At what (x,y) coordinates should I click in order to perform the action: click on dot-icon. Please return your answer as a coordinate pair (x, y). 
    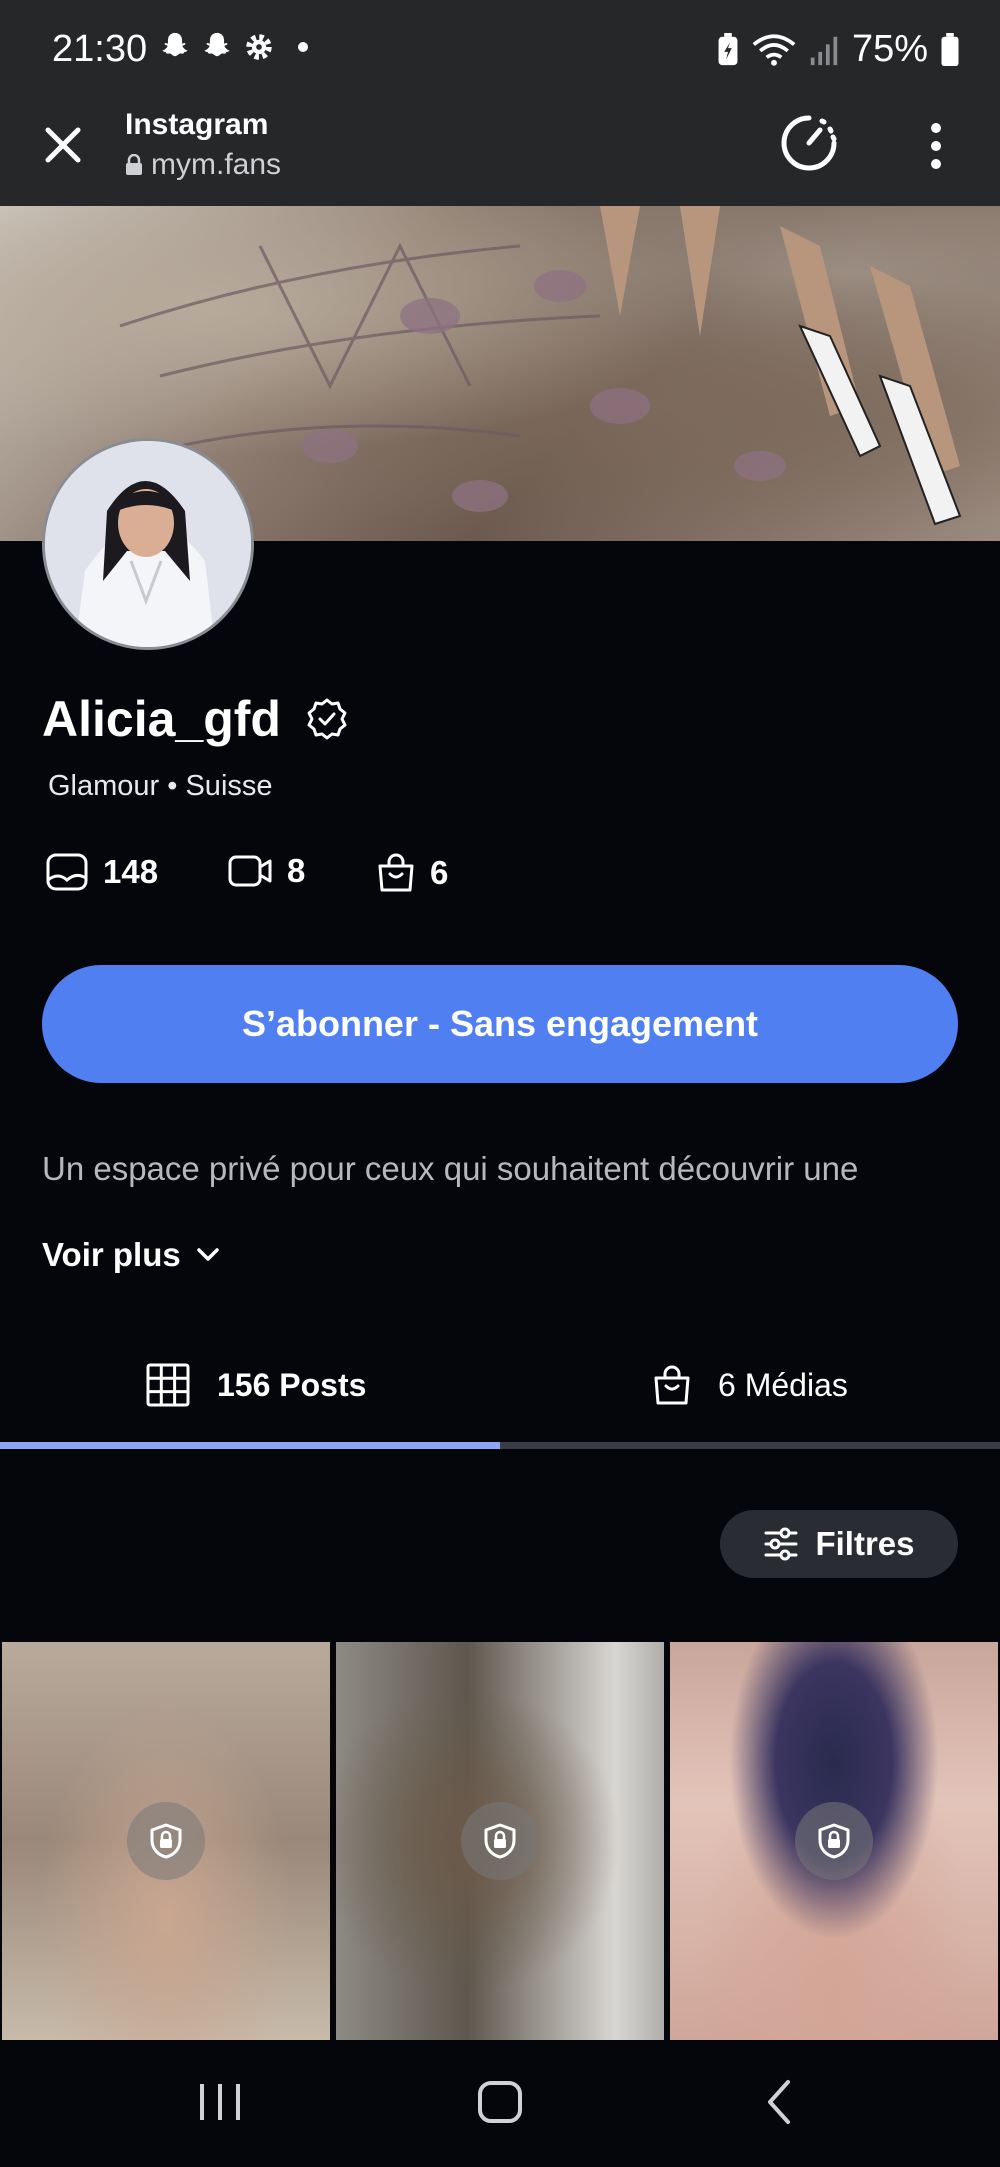
    Looking at the image, I should click on (303, 47).